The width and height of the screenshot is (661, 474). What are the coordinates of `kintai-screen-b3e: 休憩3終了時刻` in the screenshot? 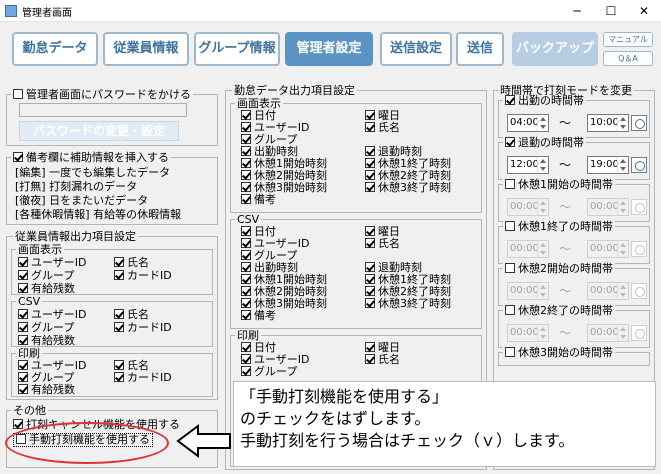 It's located at (408, 188).